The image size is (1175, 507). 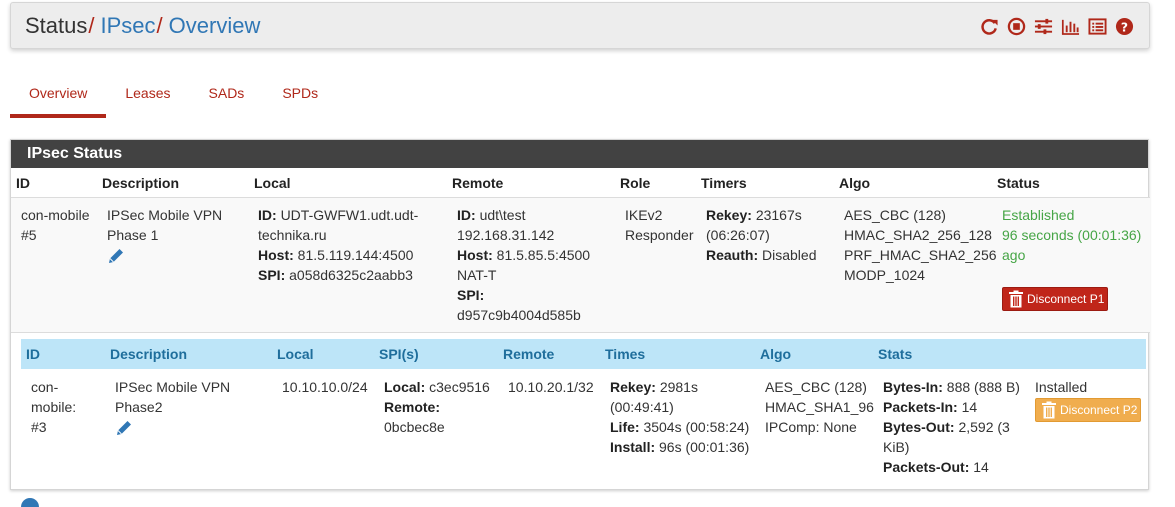 I want to click on p2-id: con-mobile: #3, so click(x=54, y=407).